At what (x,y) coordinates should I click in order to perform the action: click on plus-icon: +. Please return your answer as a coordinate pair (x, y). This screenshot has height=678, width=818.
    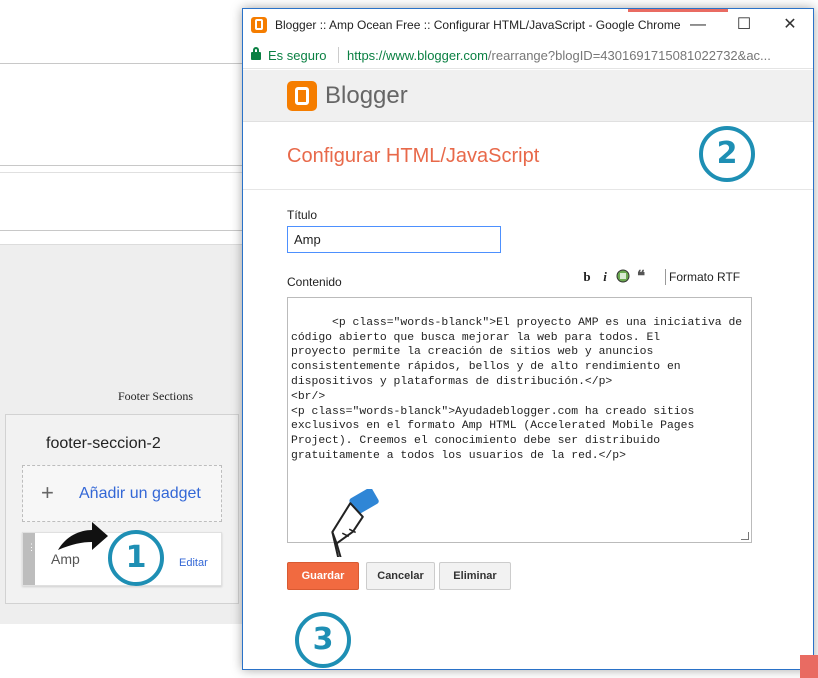
    Looking at the image, I should click on (47, 492).